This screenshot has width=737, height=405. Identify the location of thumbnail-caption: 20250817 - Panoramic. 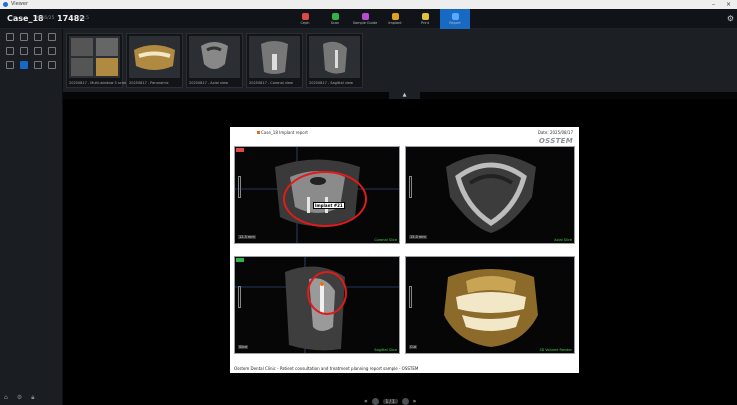
(149, 83).